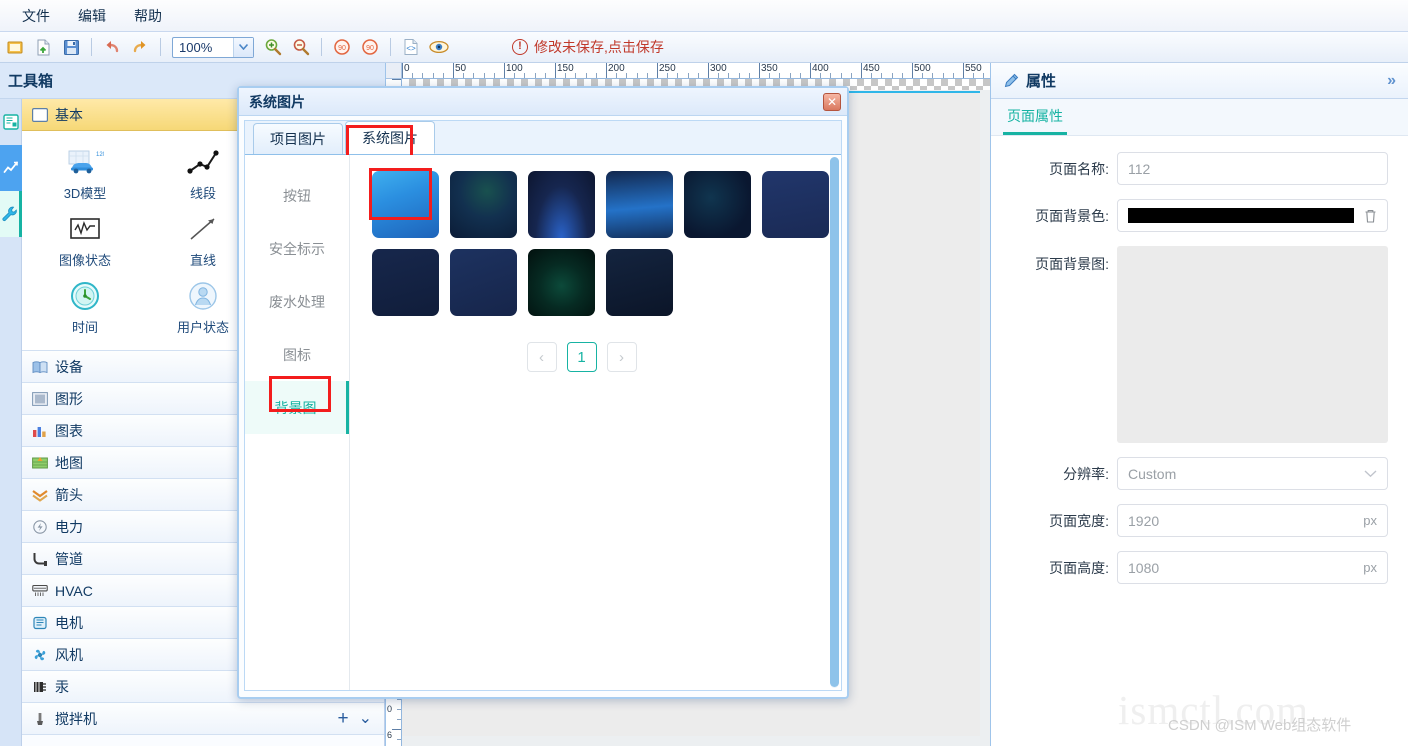 This screenshot has width=1408, height=746. What do you see at coordinates (621, 357) in the screenshot?
I see `next-page-button: ›` at bounding box center [621, 357].